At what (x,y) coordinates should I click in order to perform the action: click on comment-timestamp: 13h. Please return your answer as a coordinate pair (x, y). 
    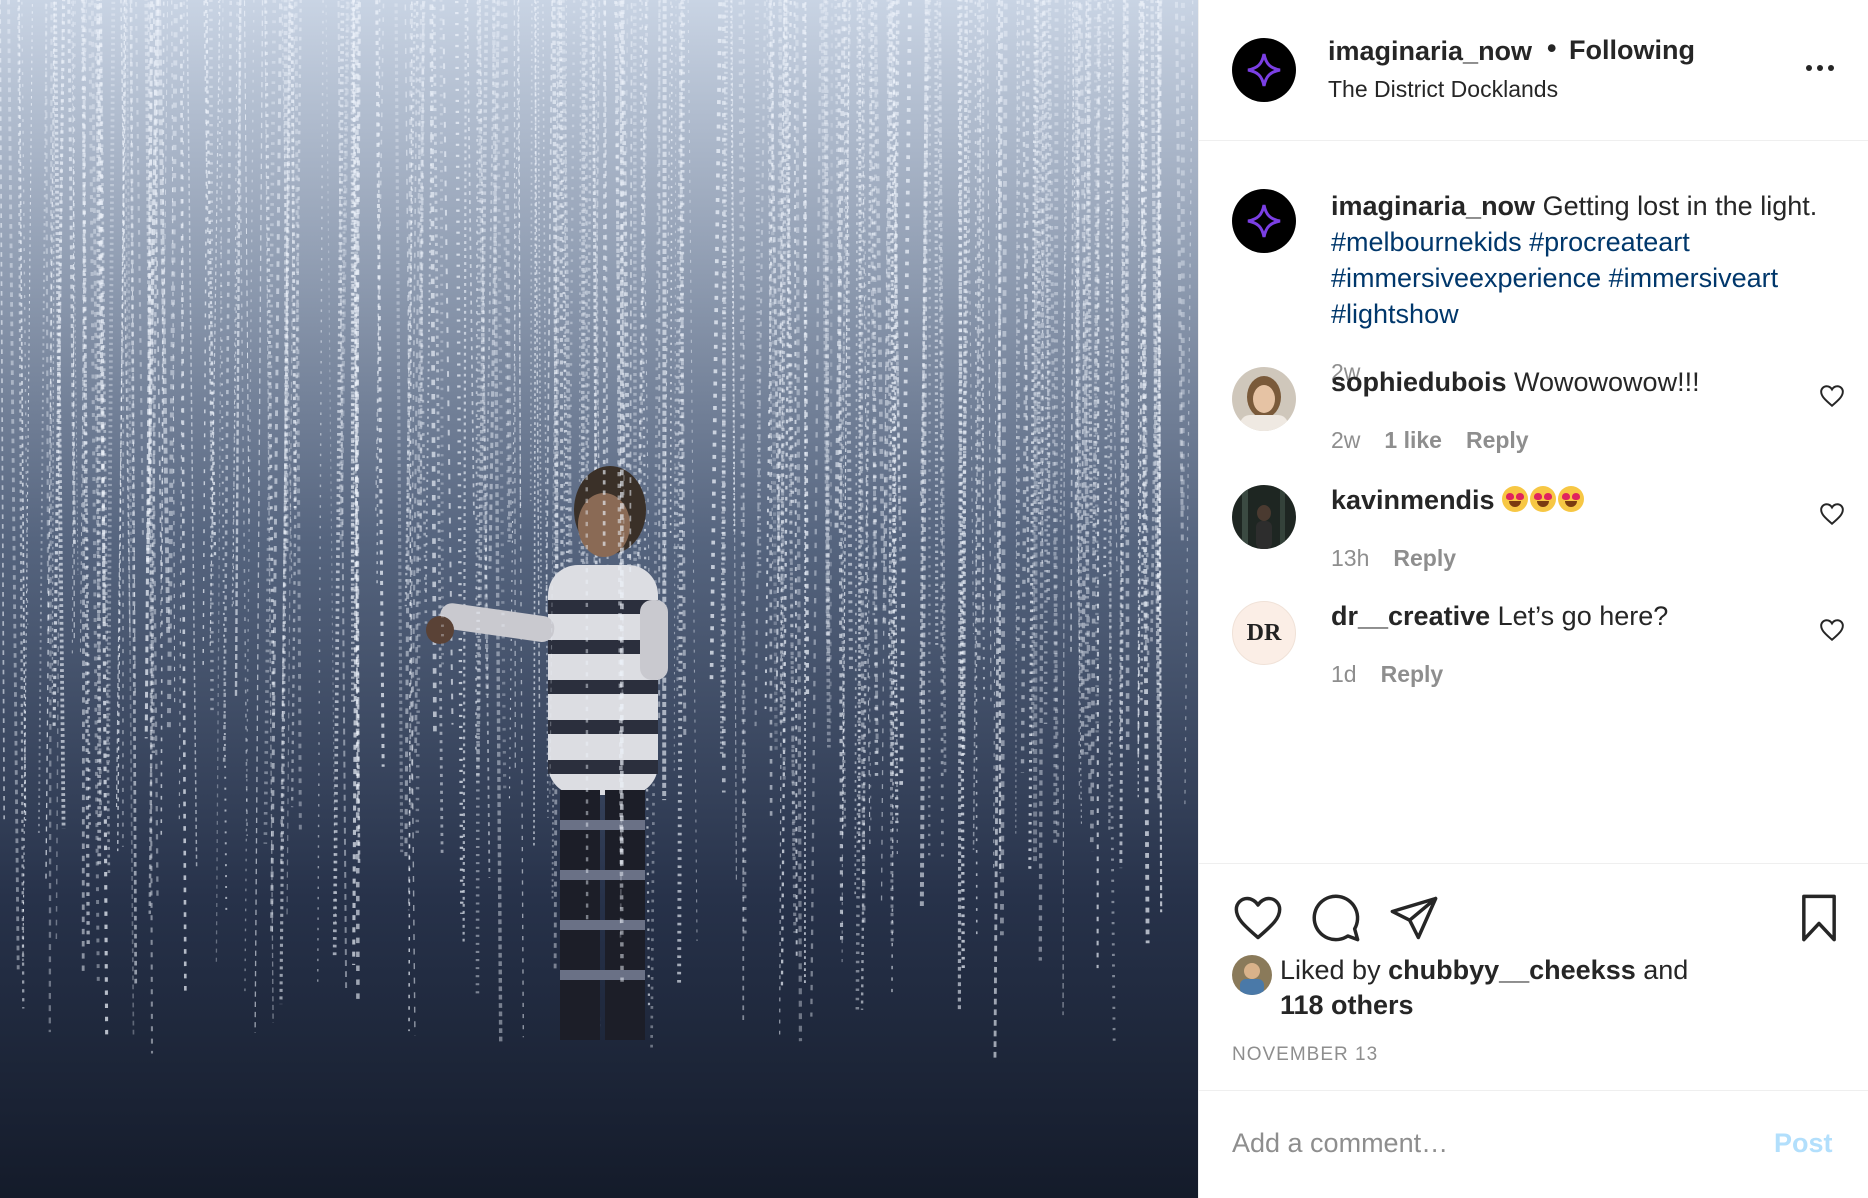
    Looking at the image, I should click on (1350, 558).